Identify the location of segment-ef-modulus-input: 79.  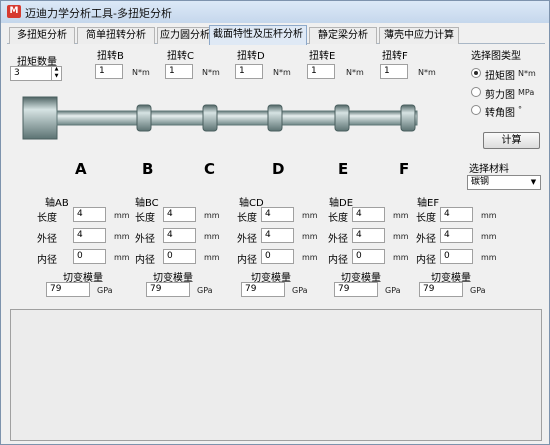
(441, 289).